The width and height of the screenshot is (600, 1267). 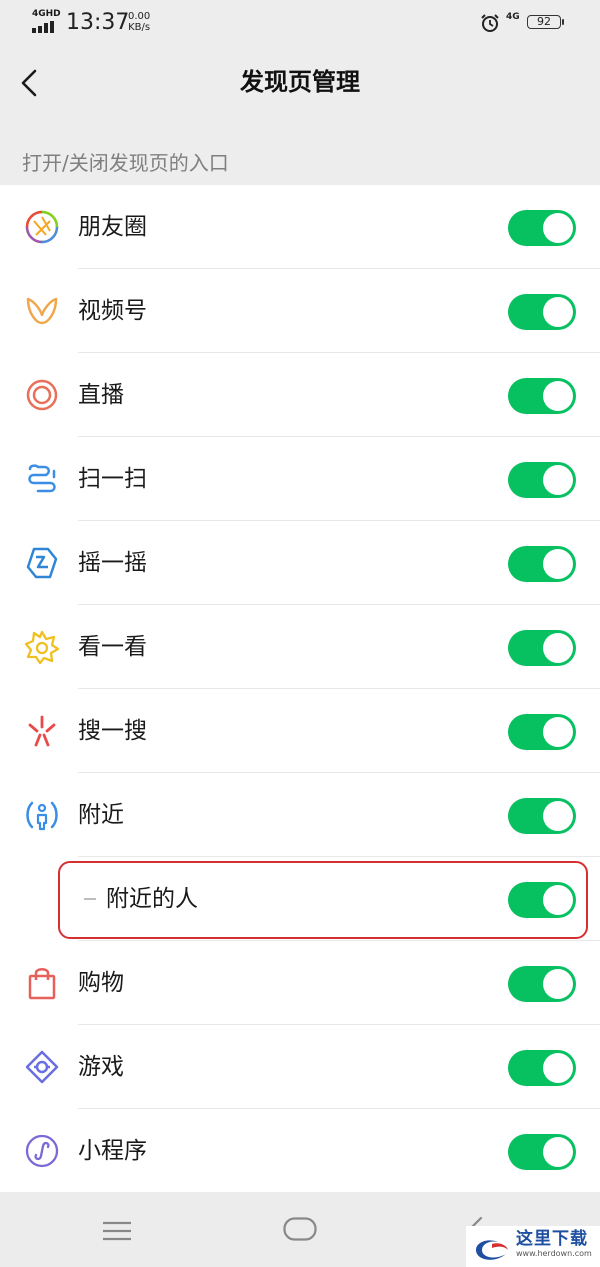 What do you see at coordinates (300, 1229) in the screenshot?
I see `home-pill-icon` at bounding box center [300, 1229].